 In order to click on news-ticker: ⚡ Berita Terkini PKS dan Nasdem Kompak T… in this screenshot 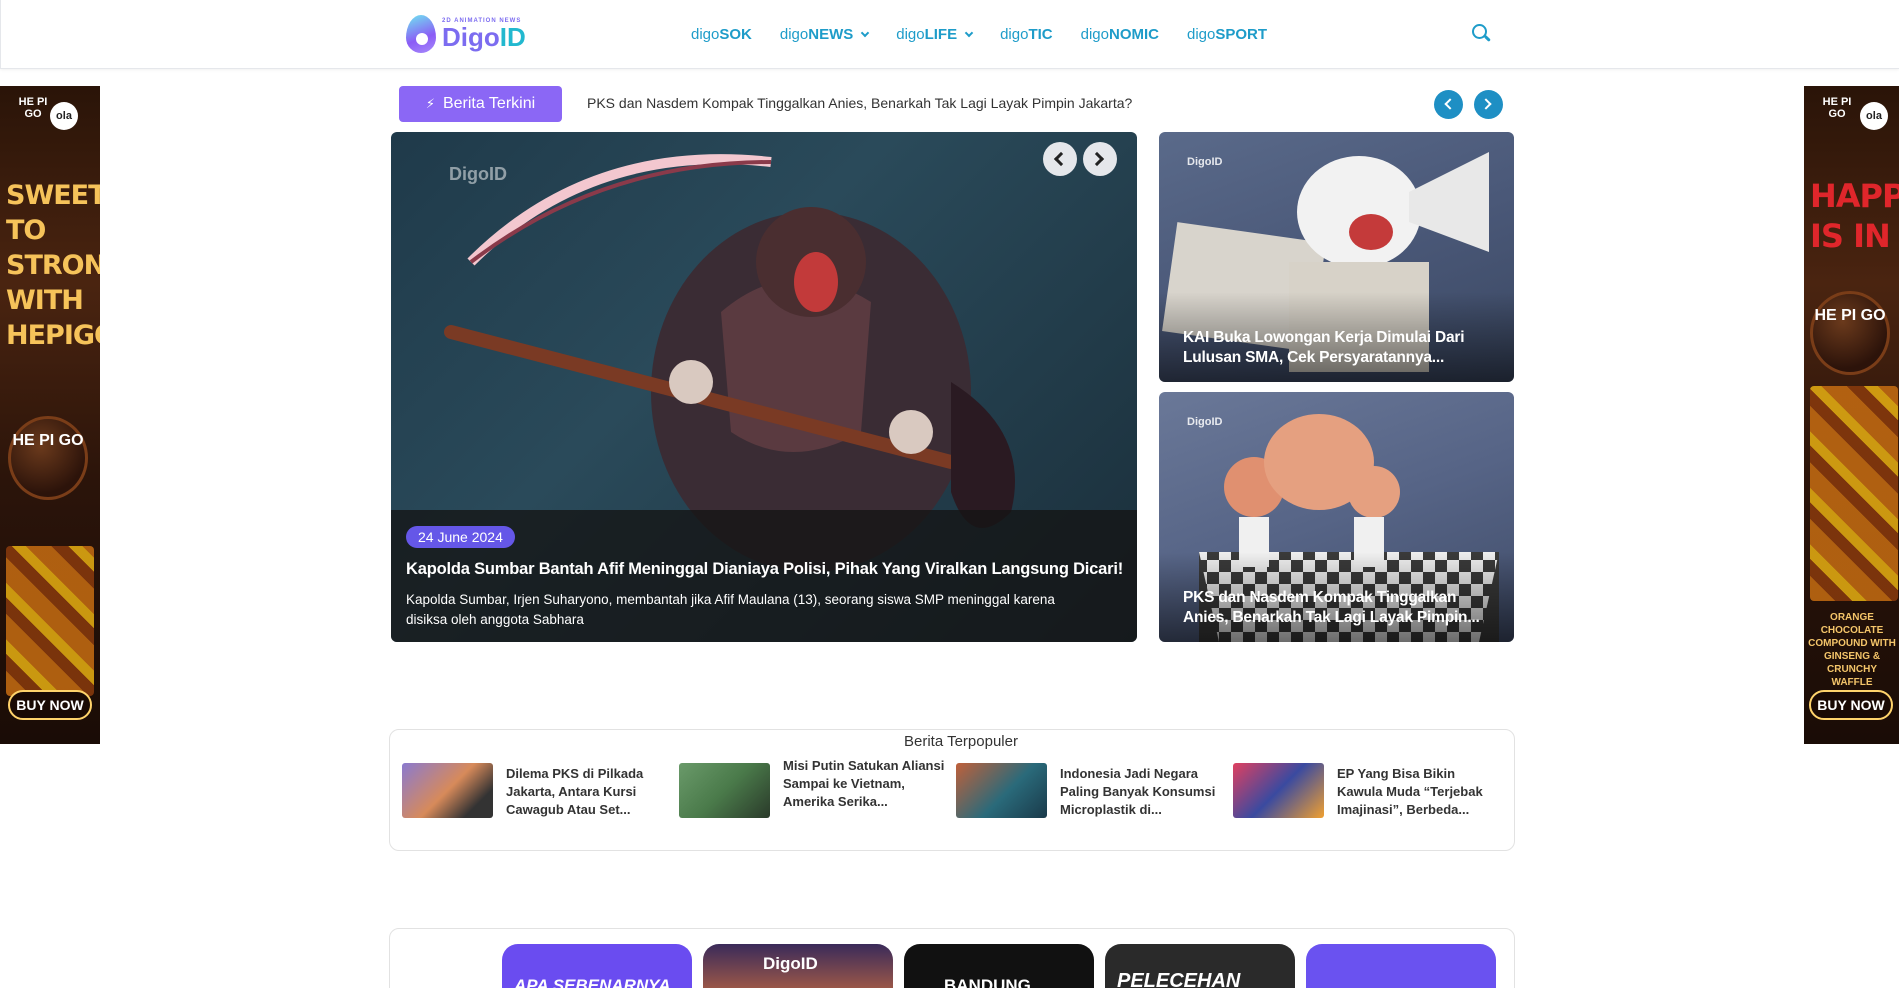, I will do `click(956, 104)`.